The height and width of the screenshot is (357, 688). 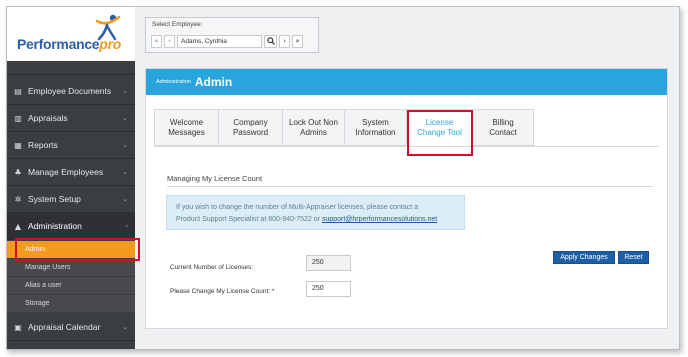 What do you see at coordinates (18, 199) in the screenshot?
I see `gear-icon: ✲` at bounding box center [18, 199].